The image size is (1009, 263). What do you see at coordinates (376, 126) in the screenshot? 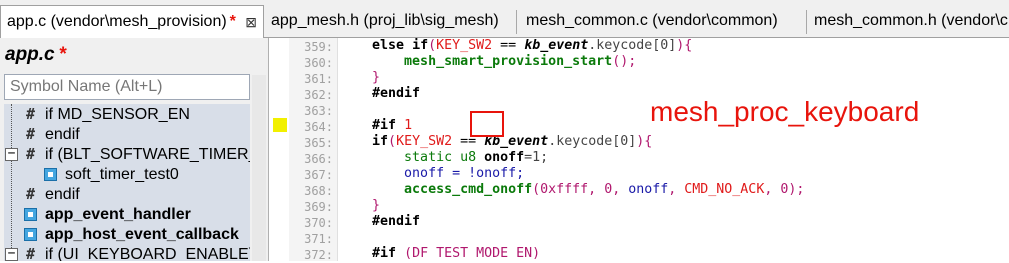
I see `code-line: #if 1` at bounding box center [376, 126].